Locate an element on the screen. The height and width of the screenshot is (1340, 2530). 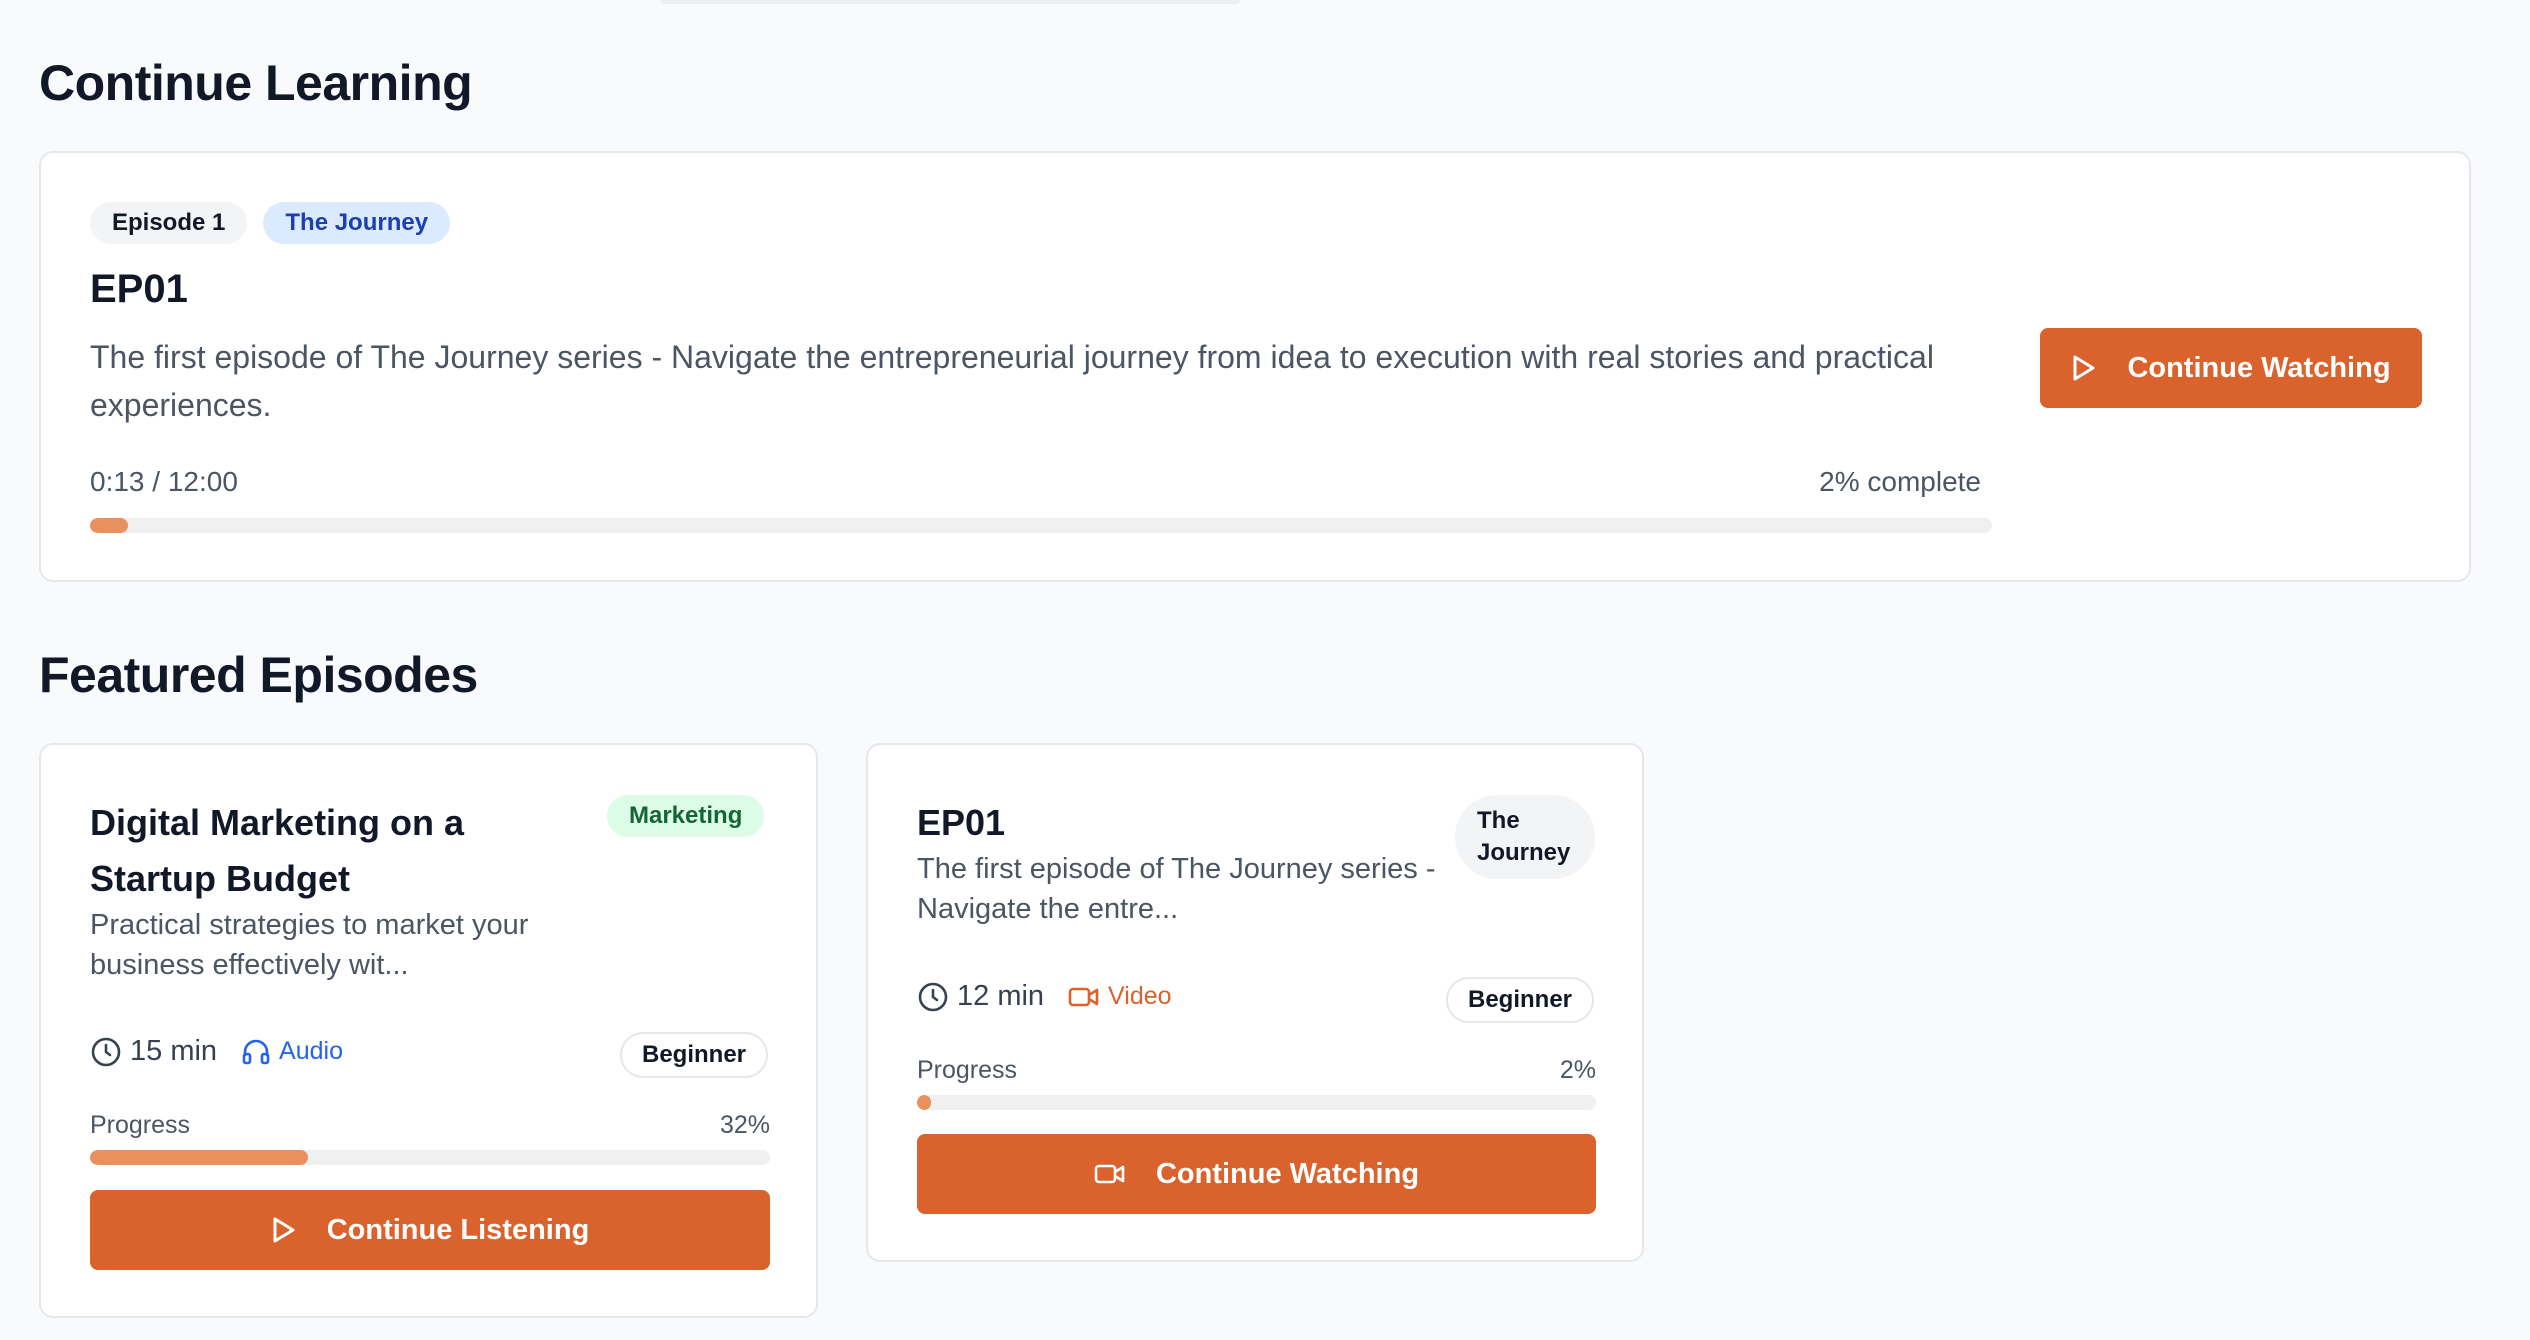
progress-percent: 32% is located at coordinates (744, 1125).